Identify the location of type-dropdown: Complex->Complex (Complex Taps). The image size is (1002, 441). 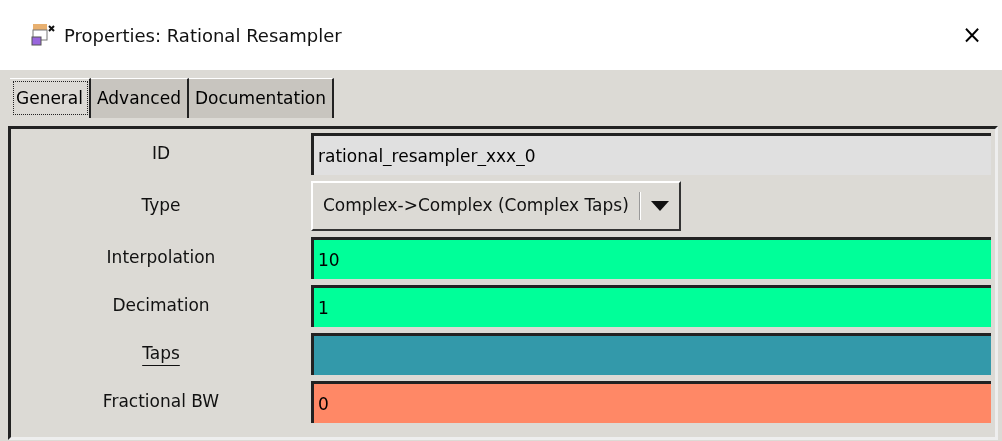
(496, 206).